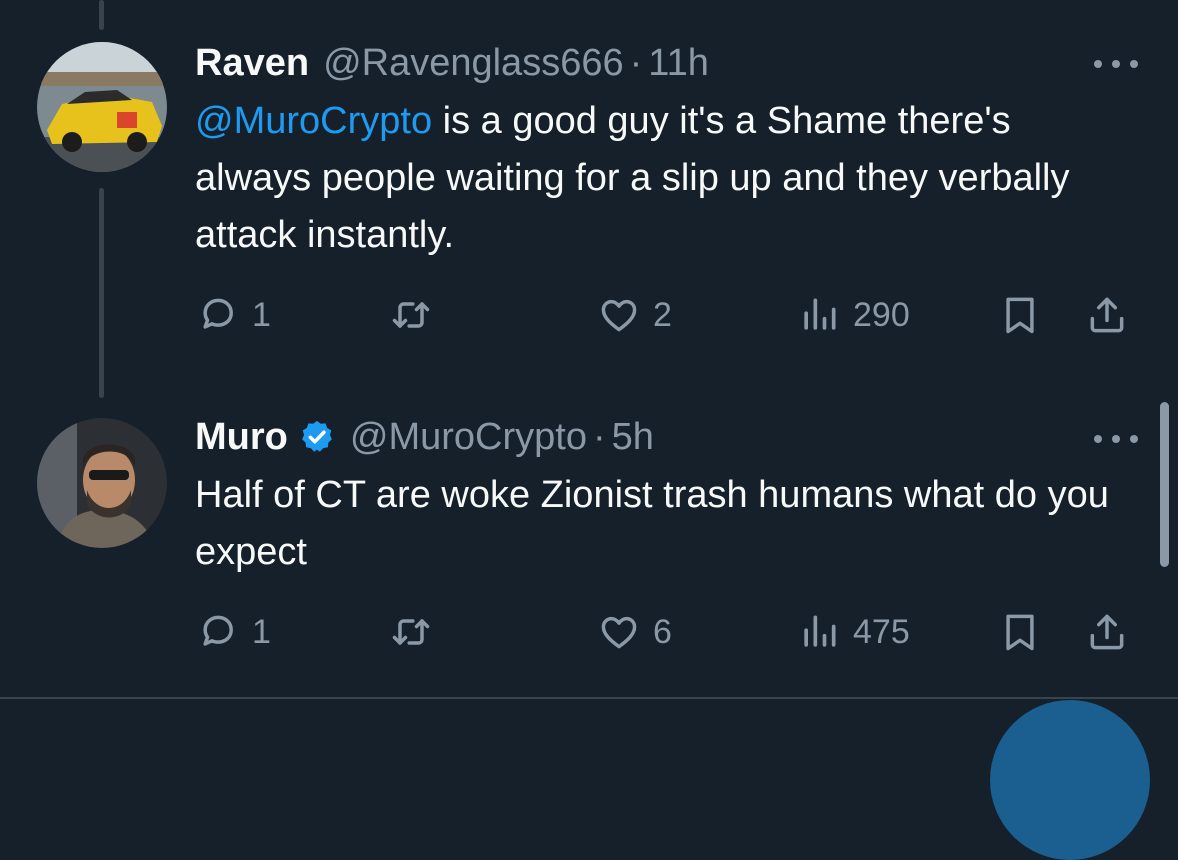 The image size is (1178, 860). I want to click on mention-link: @MuroCrypto, so click(313, 121).